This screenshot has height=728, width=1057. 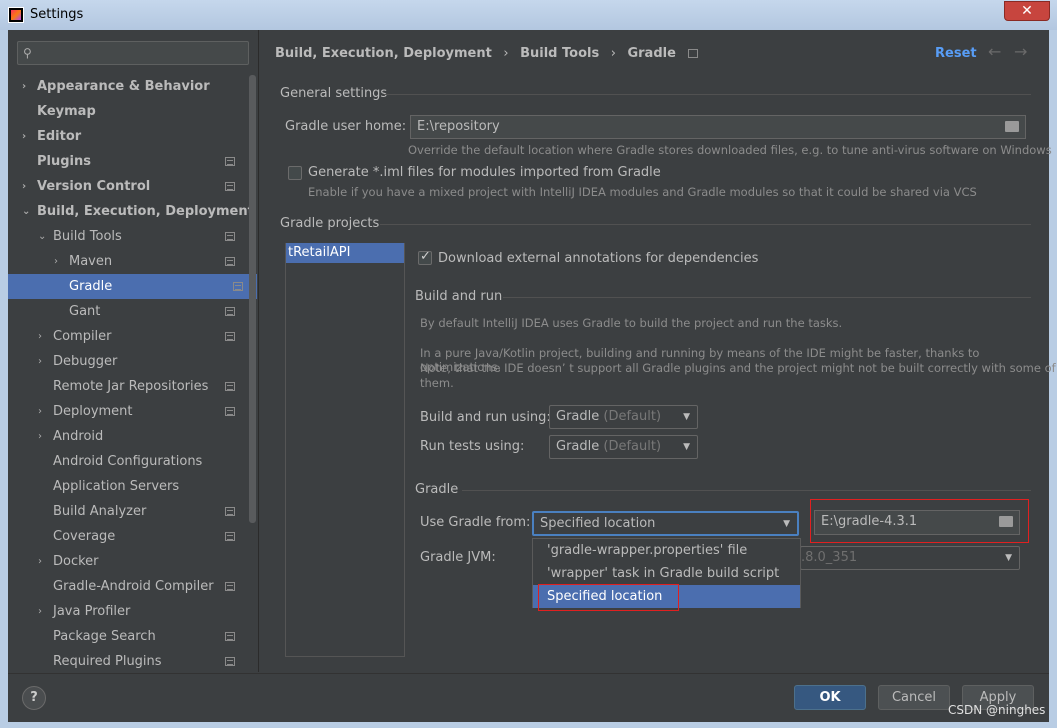 I want to click on run-tests-using-select: Gradle (Default) ▼, so click(x=623, y=447).